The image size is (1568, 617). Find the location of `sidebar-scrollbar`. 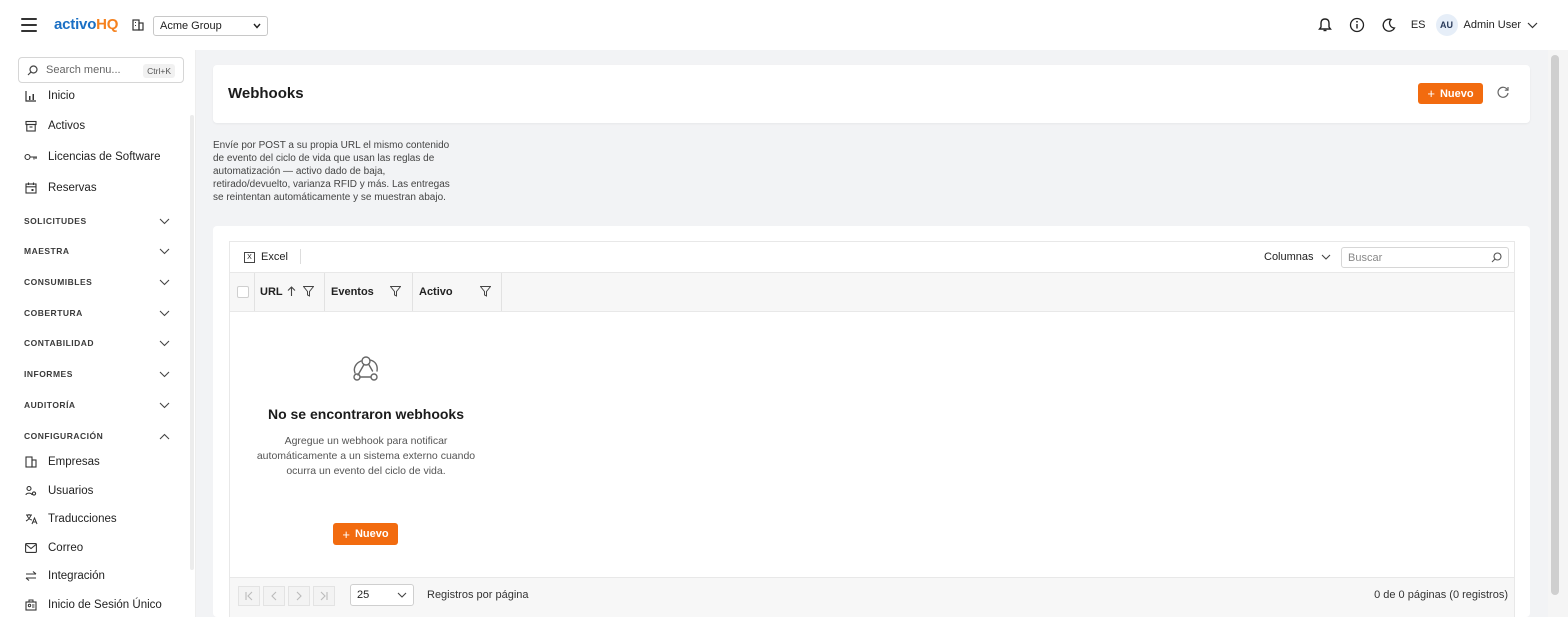

sidebar-scrollbar is located at coordinates (192, 342).